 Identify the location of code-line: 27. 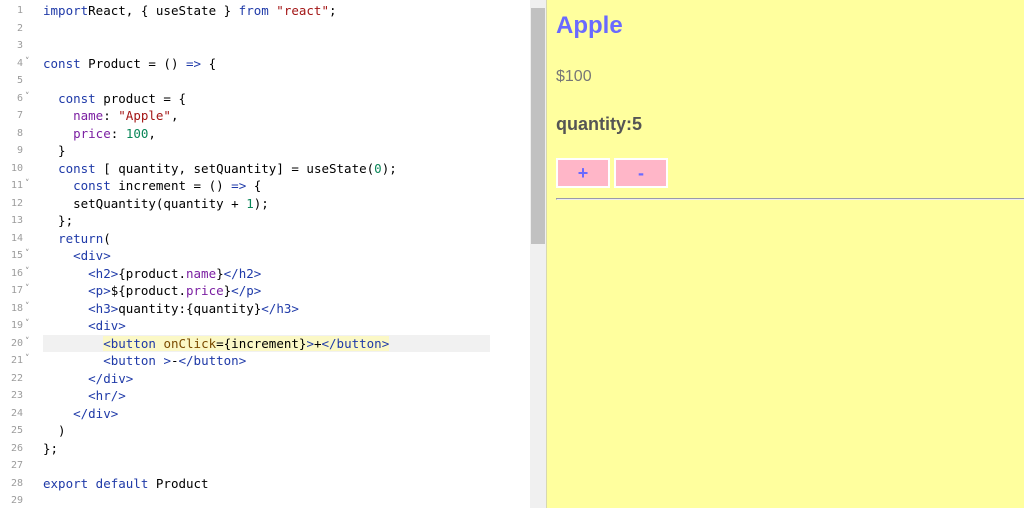
(265, 466).